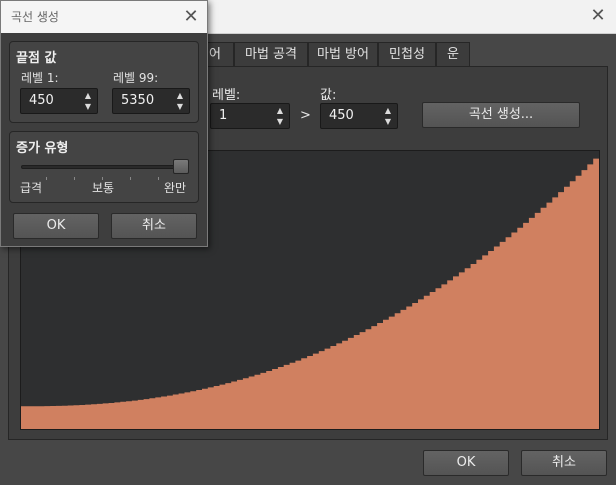 This screenshot has height=485, width=616. Describe the element at coordinates (105, 167) in the screenshot. I see `growth-slider-groove` at that location.